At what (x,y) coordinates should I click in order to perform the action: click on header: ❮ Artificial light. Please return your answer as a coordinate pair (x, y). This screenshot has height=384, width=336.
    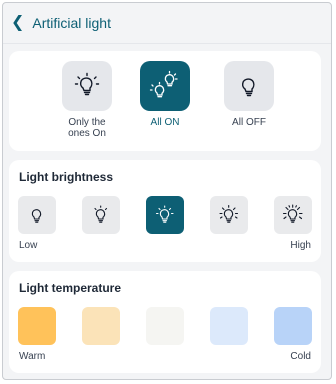
    Looking at the image, I should click on (61, 23).